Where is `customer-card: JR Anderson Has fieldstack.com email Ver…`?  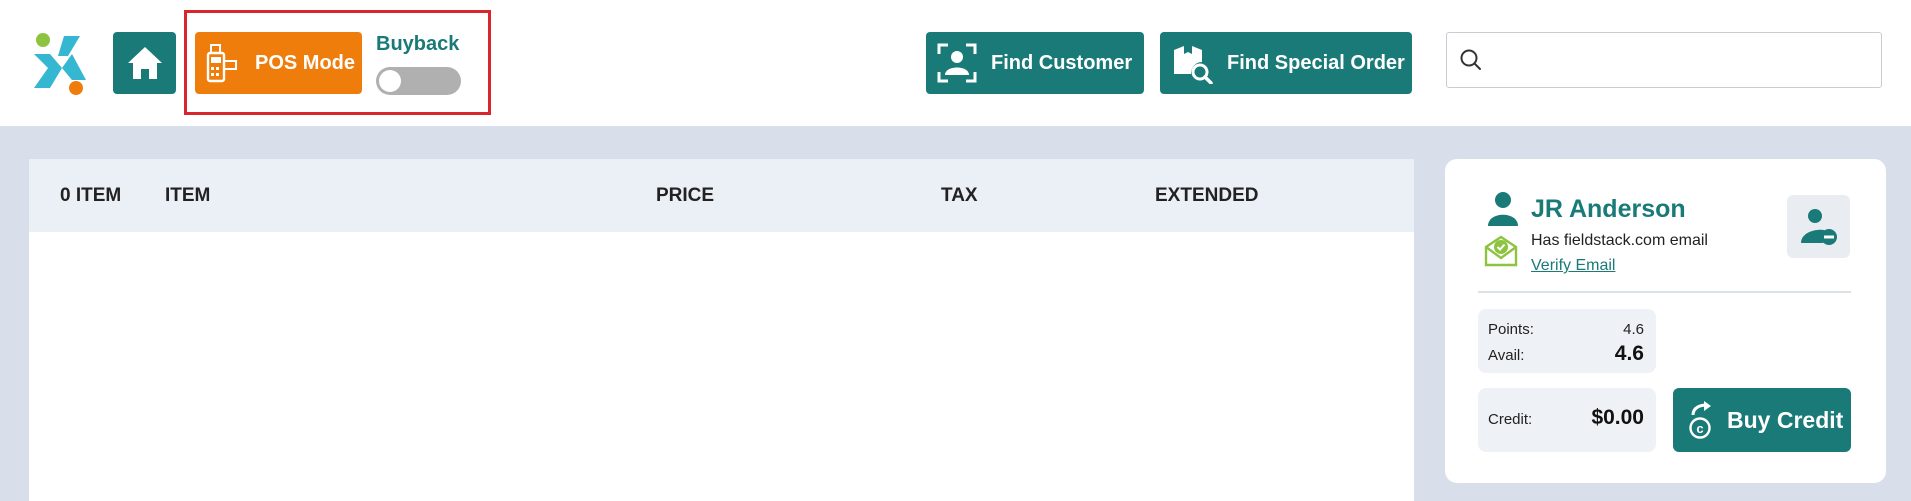 customer-card: JR Anderson Has fieldstack.com email Ver… is located at coordinates (1665, 321).